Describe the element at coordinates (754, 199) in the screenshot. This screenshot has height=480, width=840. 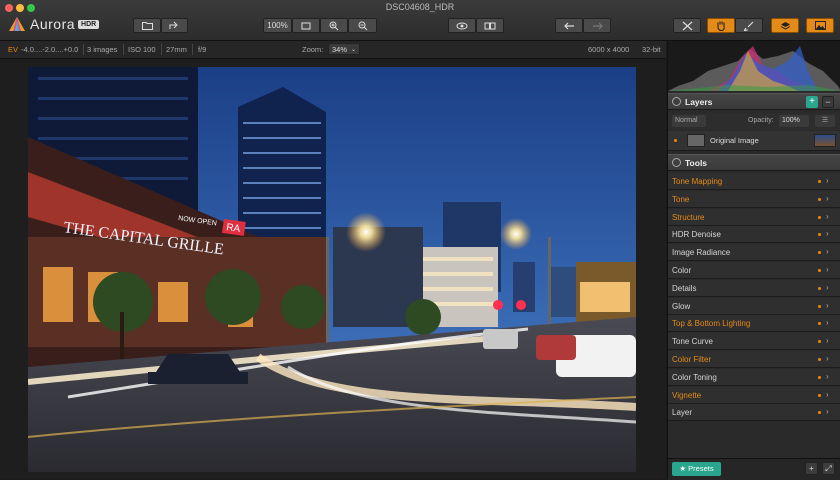
I see `tool-item: Tone ›` at that location.